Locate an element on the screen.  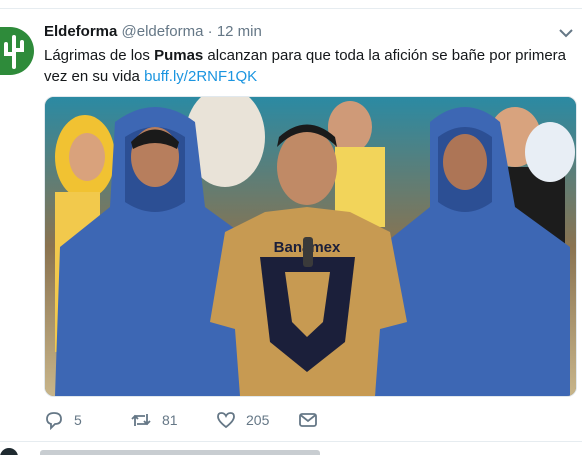
avatar is located at coordinates (17, 51).